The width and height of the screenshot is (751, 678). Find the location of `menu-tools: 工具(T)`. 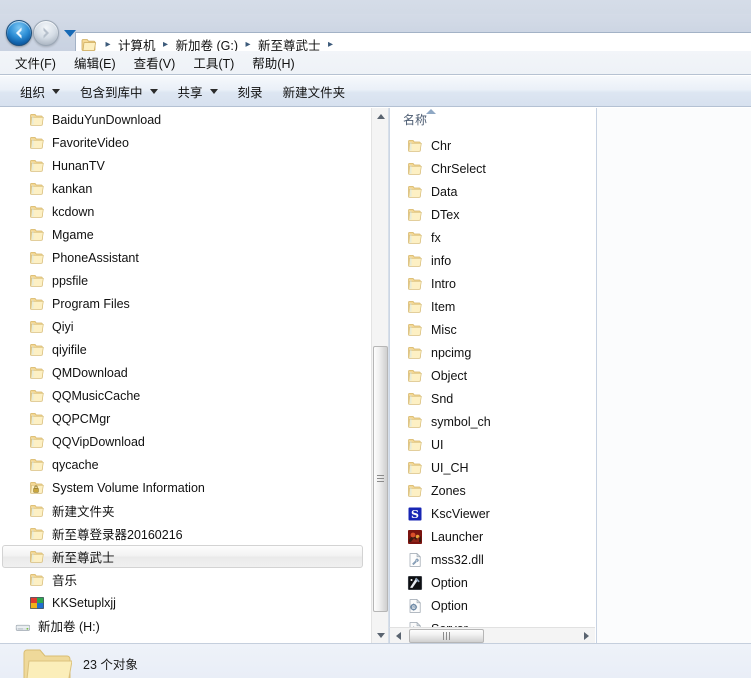

menu-tools: 工具(T) is located at coordinates (213, 62).